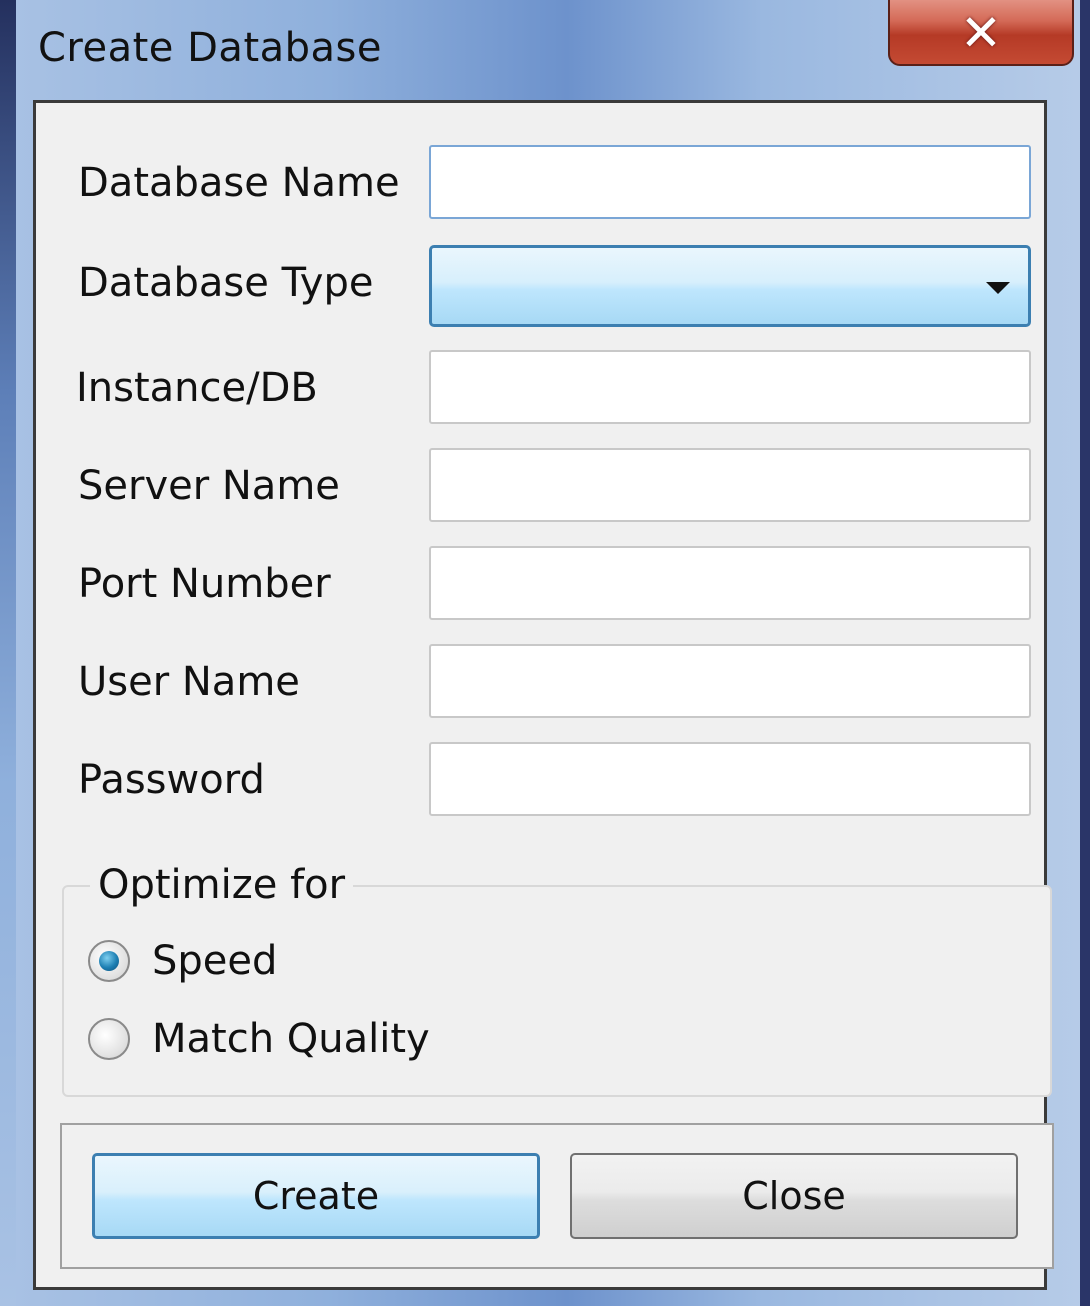  Describe the element at coordinates (730, 583) in the screenshot. I see `port-number-input` at that location.